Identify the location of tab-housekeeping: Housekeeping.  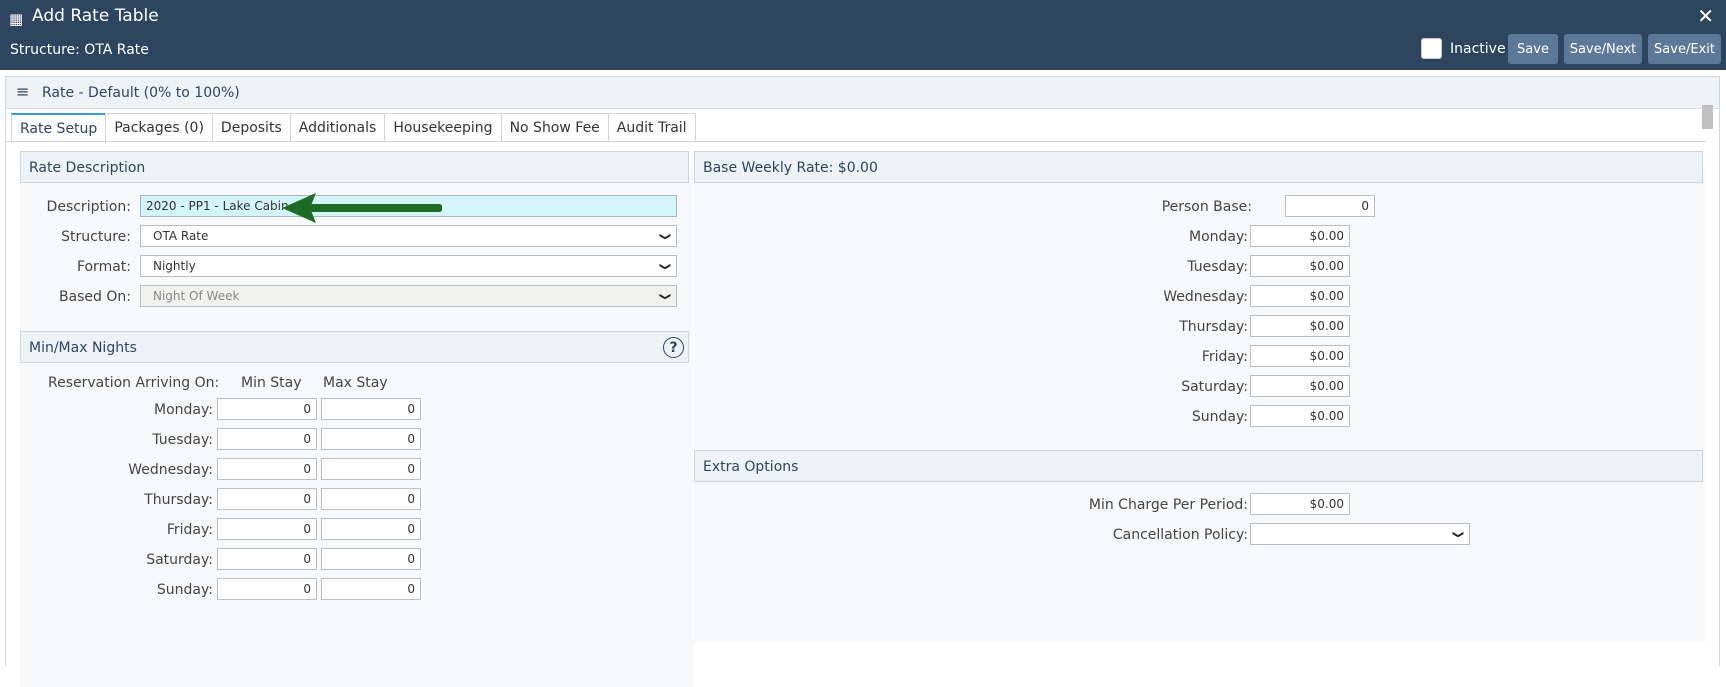
(443, 127).